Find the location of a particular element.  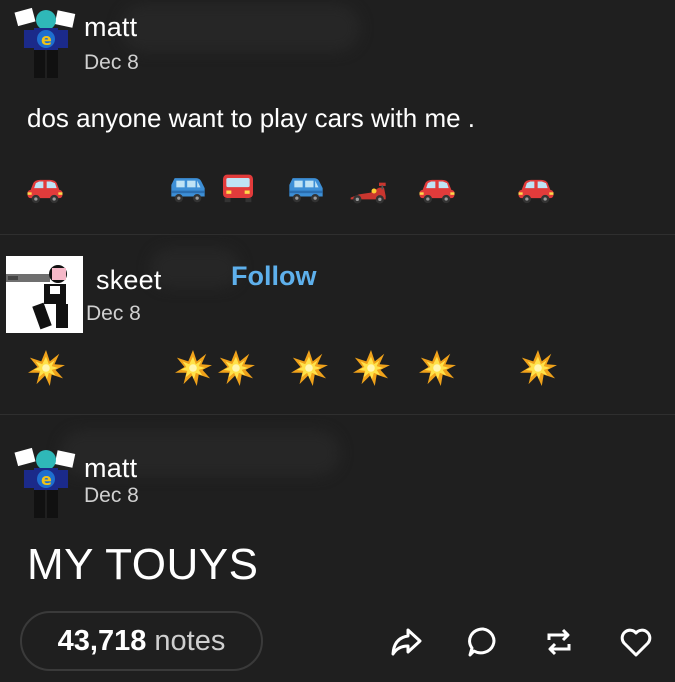

red-bus-icon is located at coordinates (238, 188).